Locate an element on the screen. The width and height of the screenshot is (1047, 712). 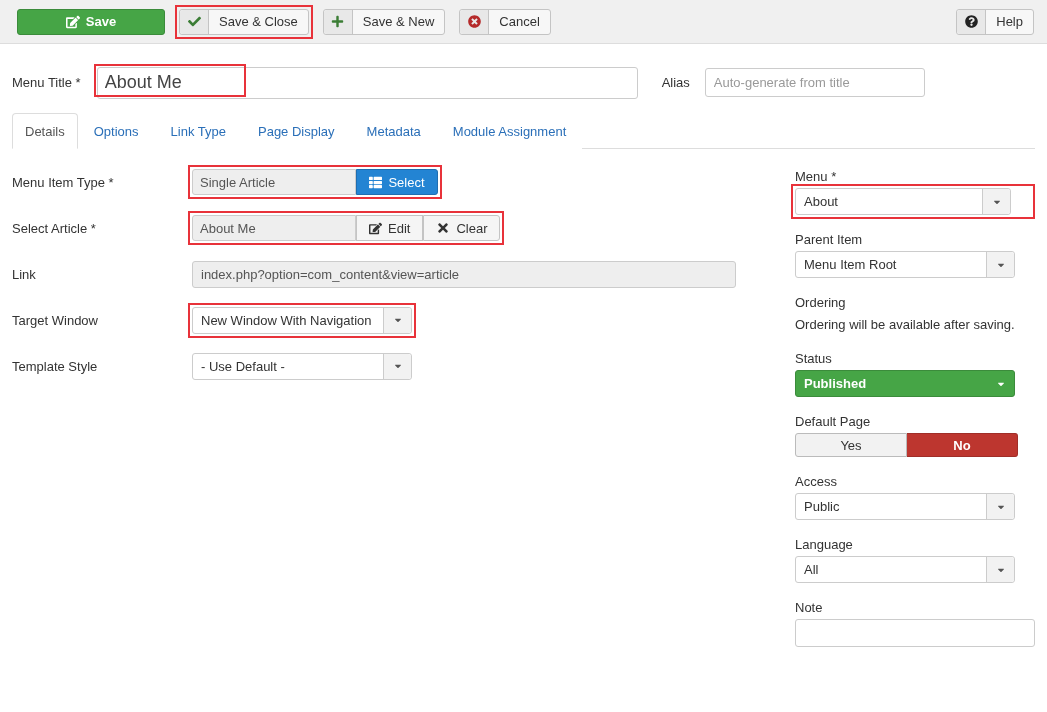
field-label: Parent Item is located at coordinates (829, 239).